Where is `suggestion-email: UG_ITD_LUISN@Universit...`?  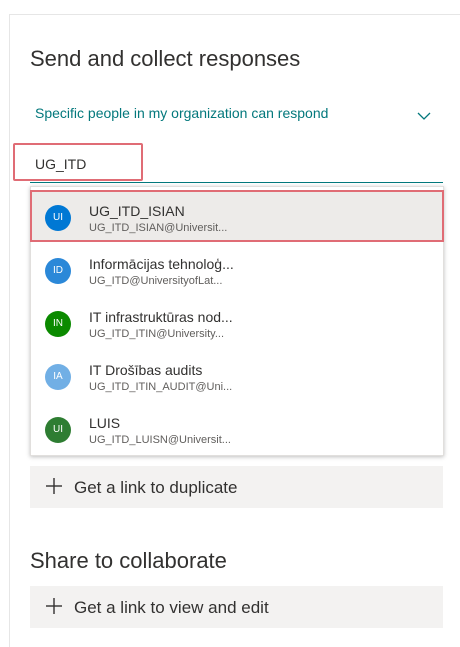
suggestion-email: UG_ITD_LUISN@Universit... is located at coordinates (160, 440).